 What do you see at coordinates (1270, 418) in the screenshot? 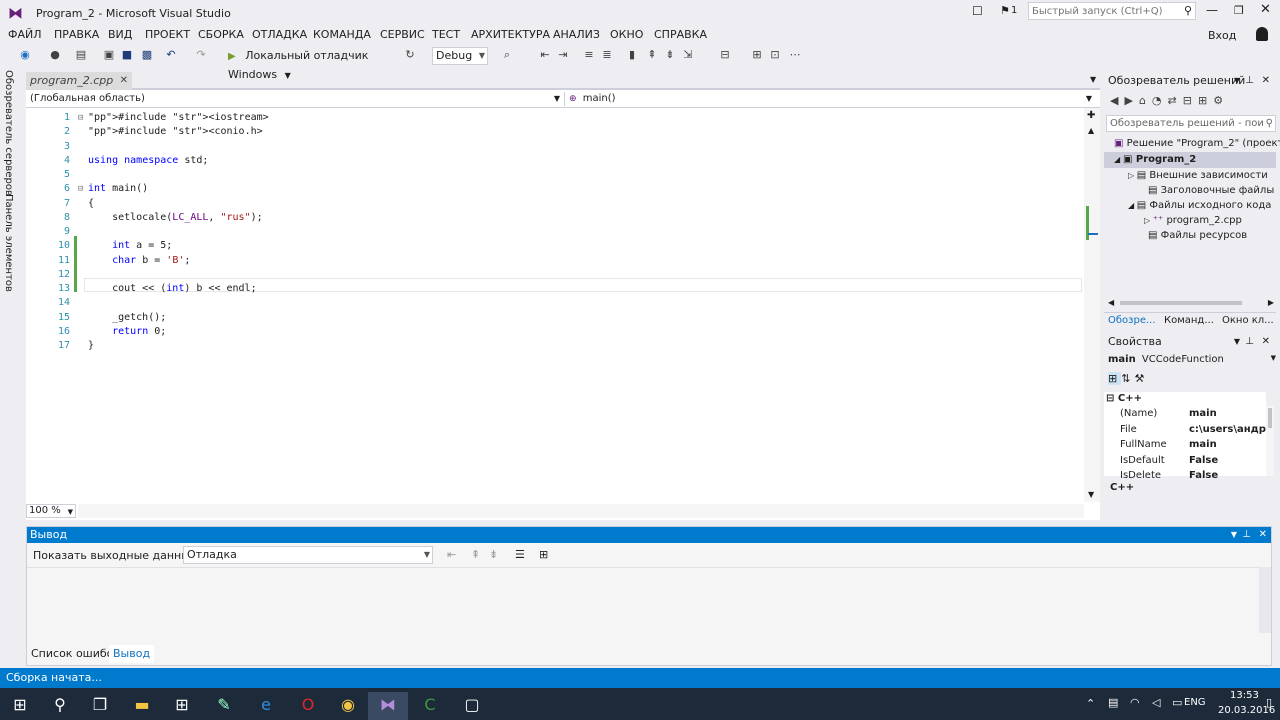
I see `scroll-thumb` at bounding box center [1270, 418].